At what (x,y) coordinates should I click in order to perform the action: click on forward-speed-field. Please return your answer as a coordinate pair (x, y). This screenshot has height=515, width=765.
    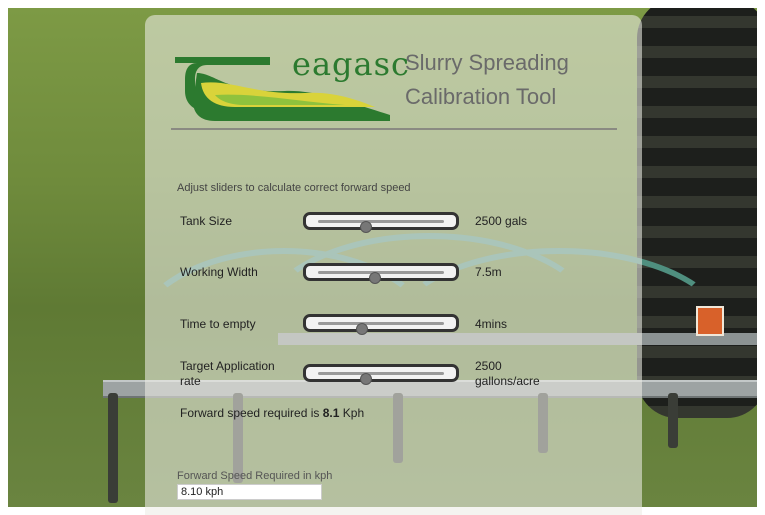
    Looking at the image, I should click on (249, 492).